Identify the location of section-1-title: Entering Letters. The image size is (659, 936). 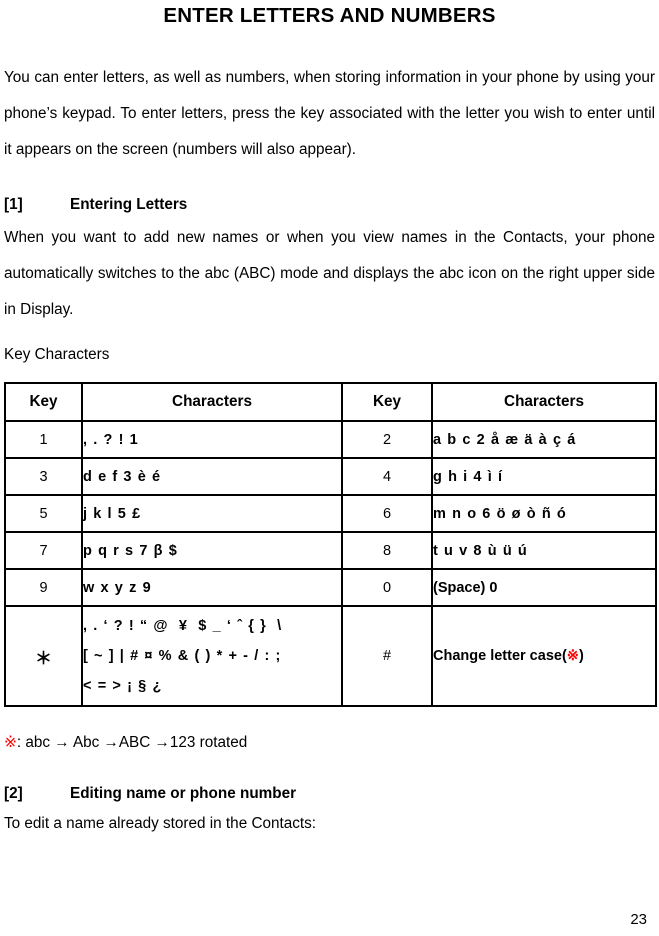
(129, 204).